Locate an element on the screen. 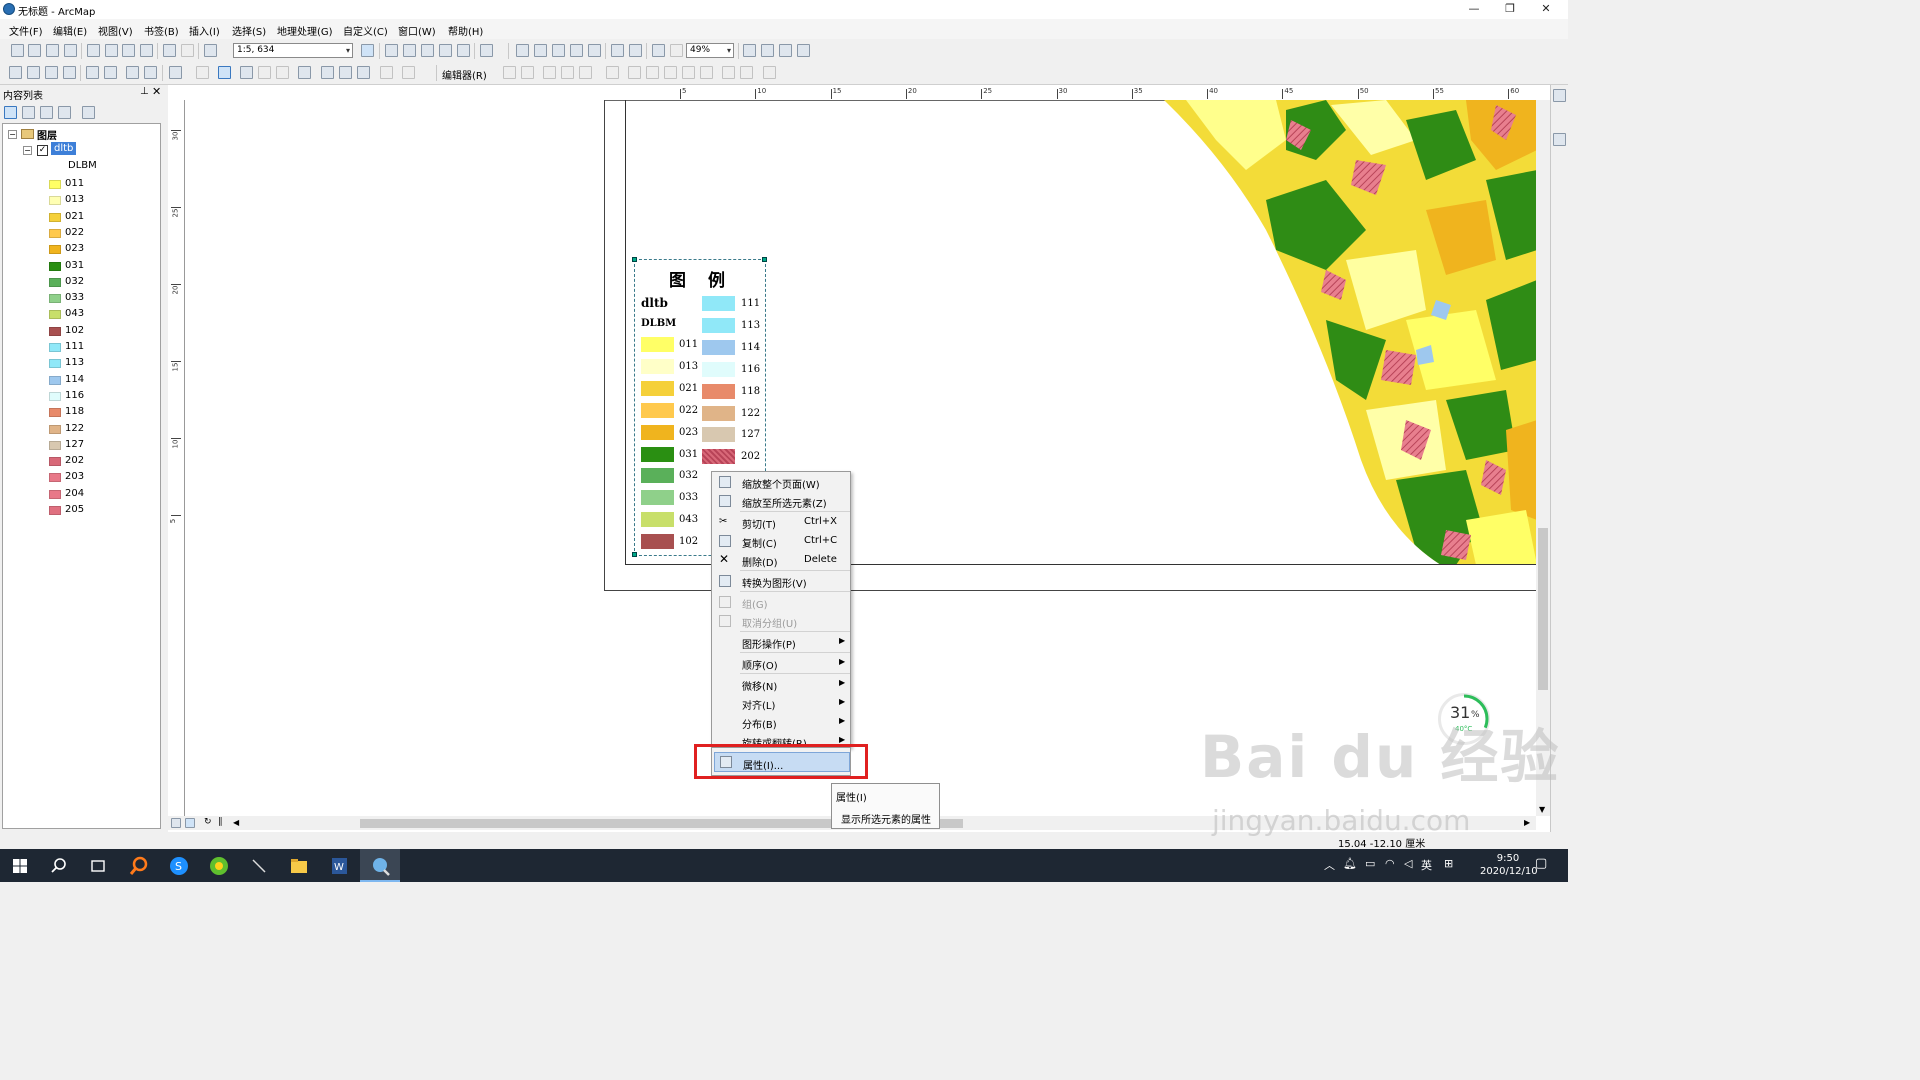  list-by-source-icon is located at coordinates (28, 112).